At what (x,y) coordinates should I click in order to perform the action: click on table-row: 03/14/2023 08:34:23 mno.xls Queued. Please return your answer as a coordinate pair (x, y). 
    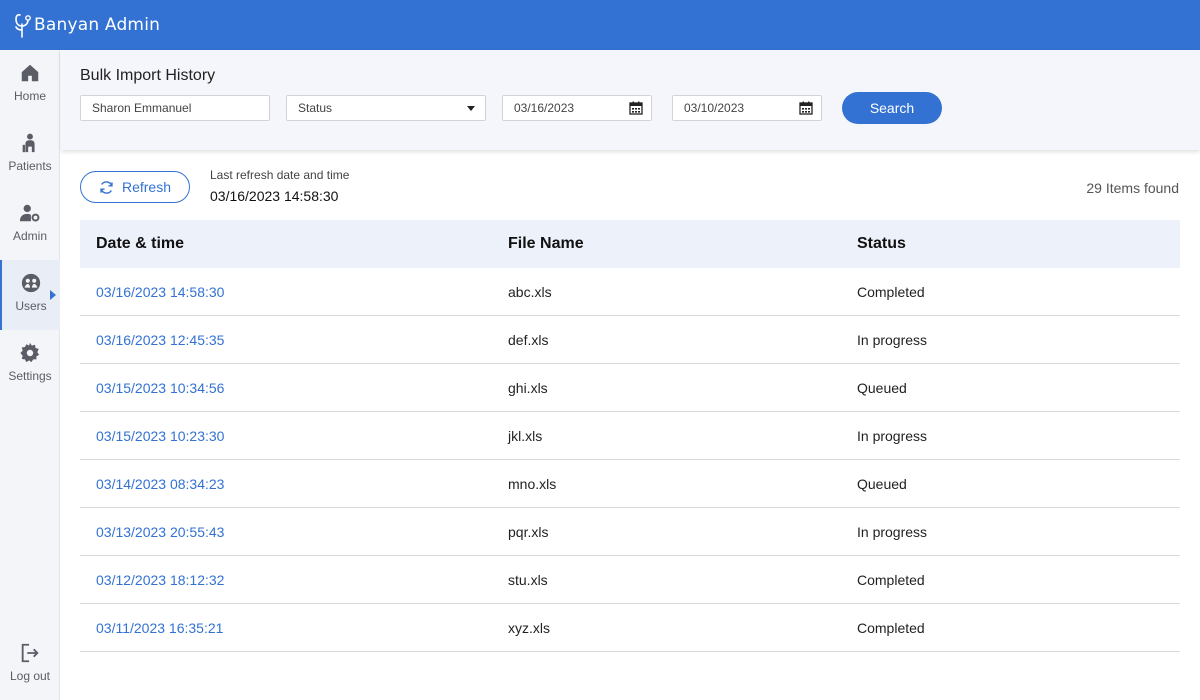
    Looking at the image, I should click on (630, 484).